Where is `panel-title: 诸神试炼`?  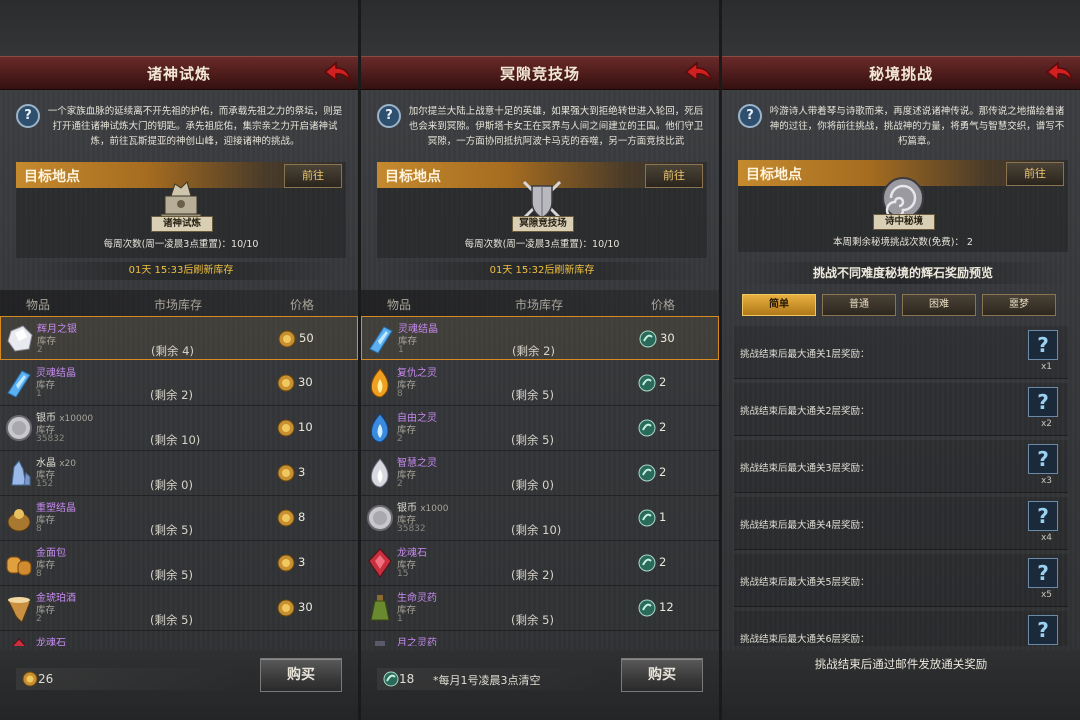
panel-title: 诸神试炼 is located at coordinates (178, 74).